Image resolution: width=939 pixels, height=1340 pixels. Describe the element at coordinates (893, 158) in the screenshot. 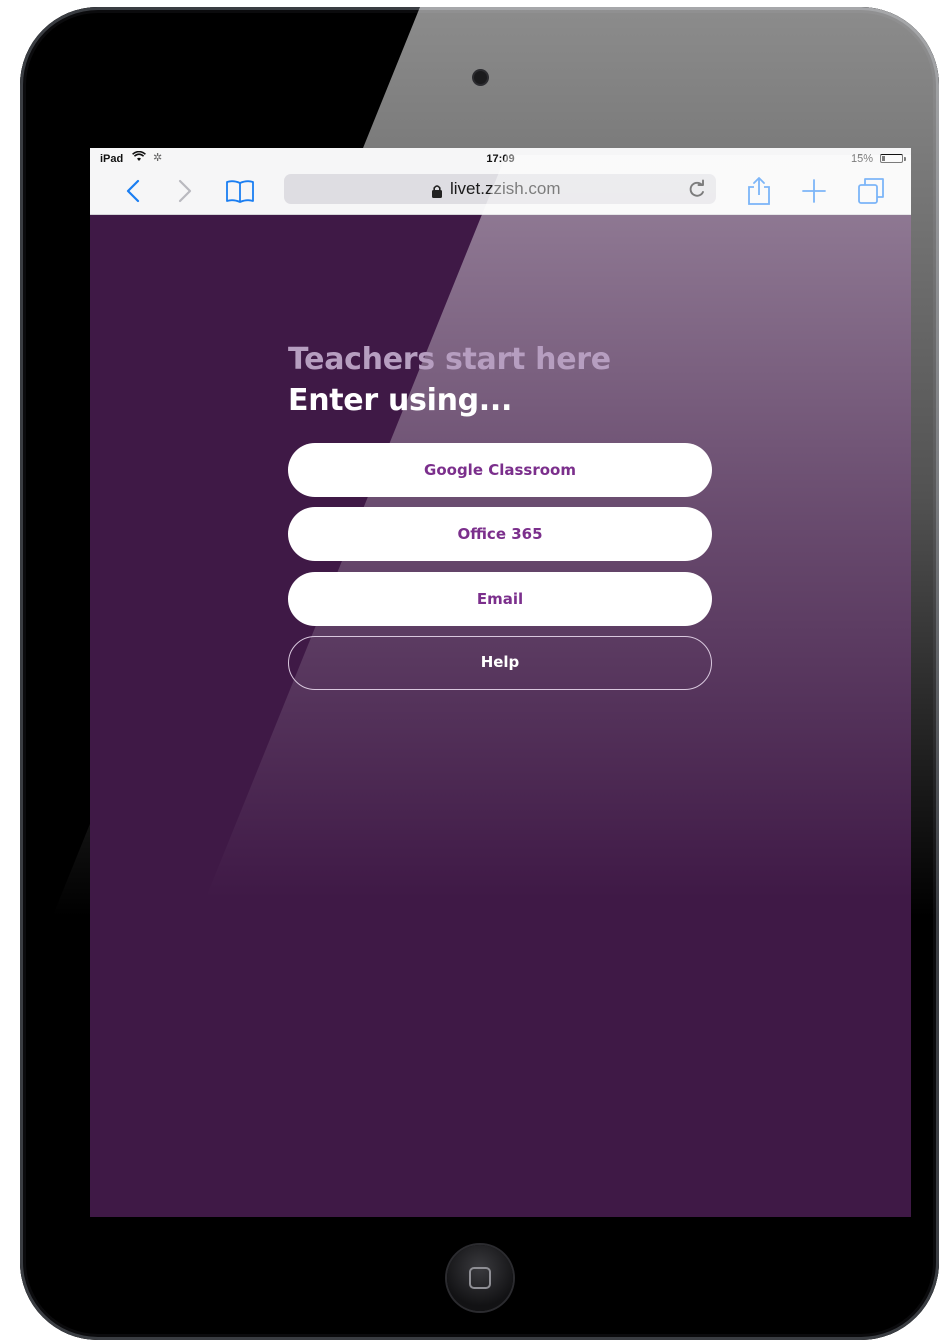

I see `battery-icon` at that location.